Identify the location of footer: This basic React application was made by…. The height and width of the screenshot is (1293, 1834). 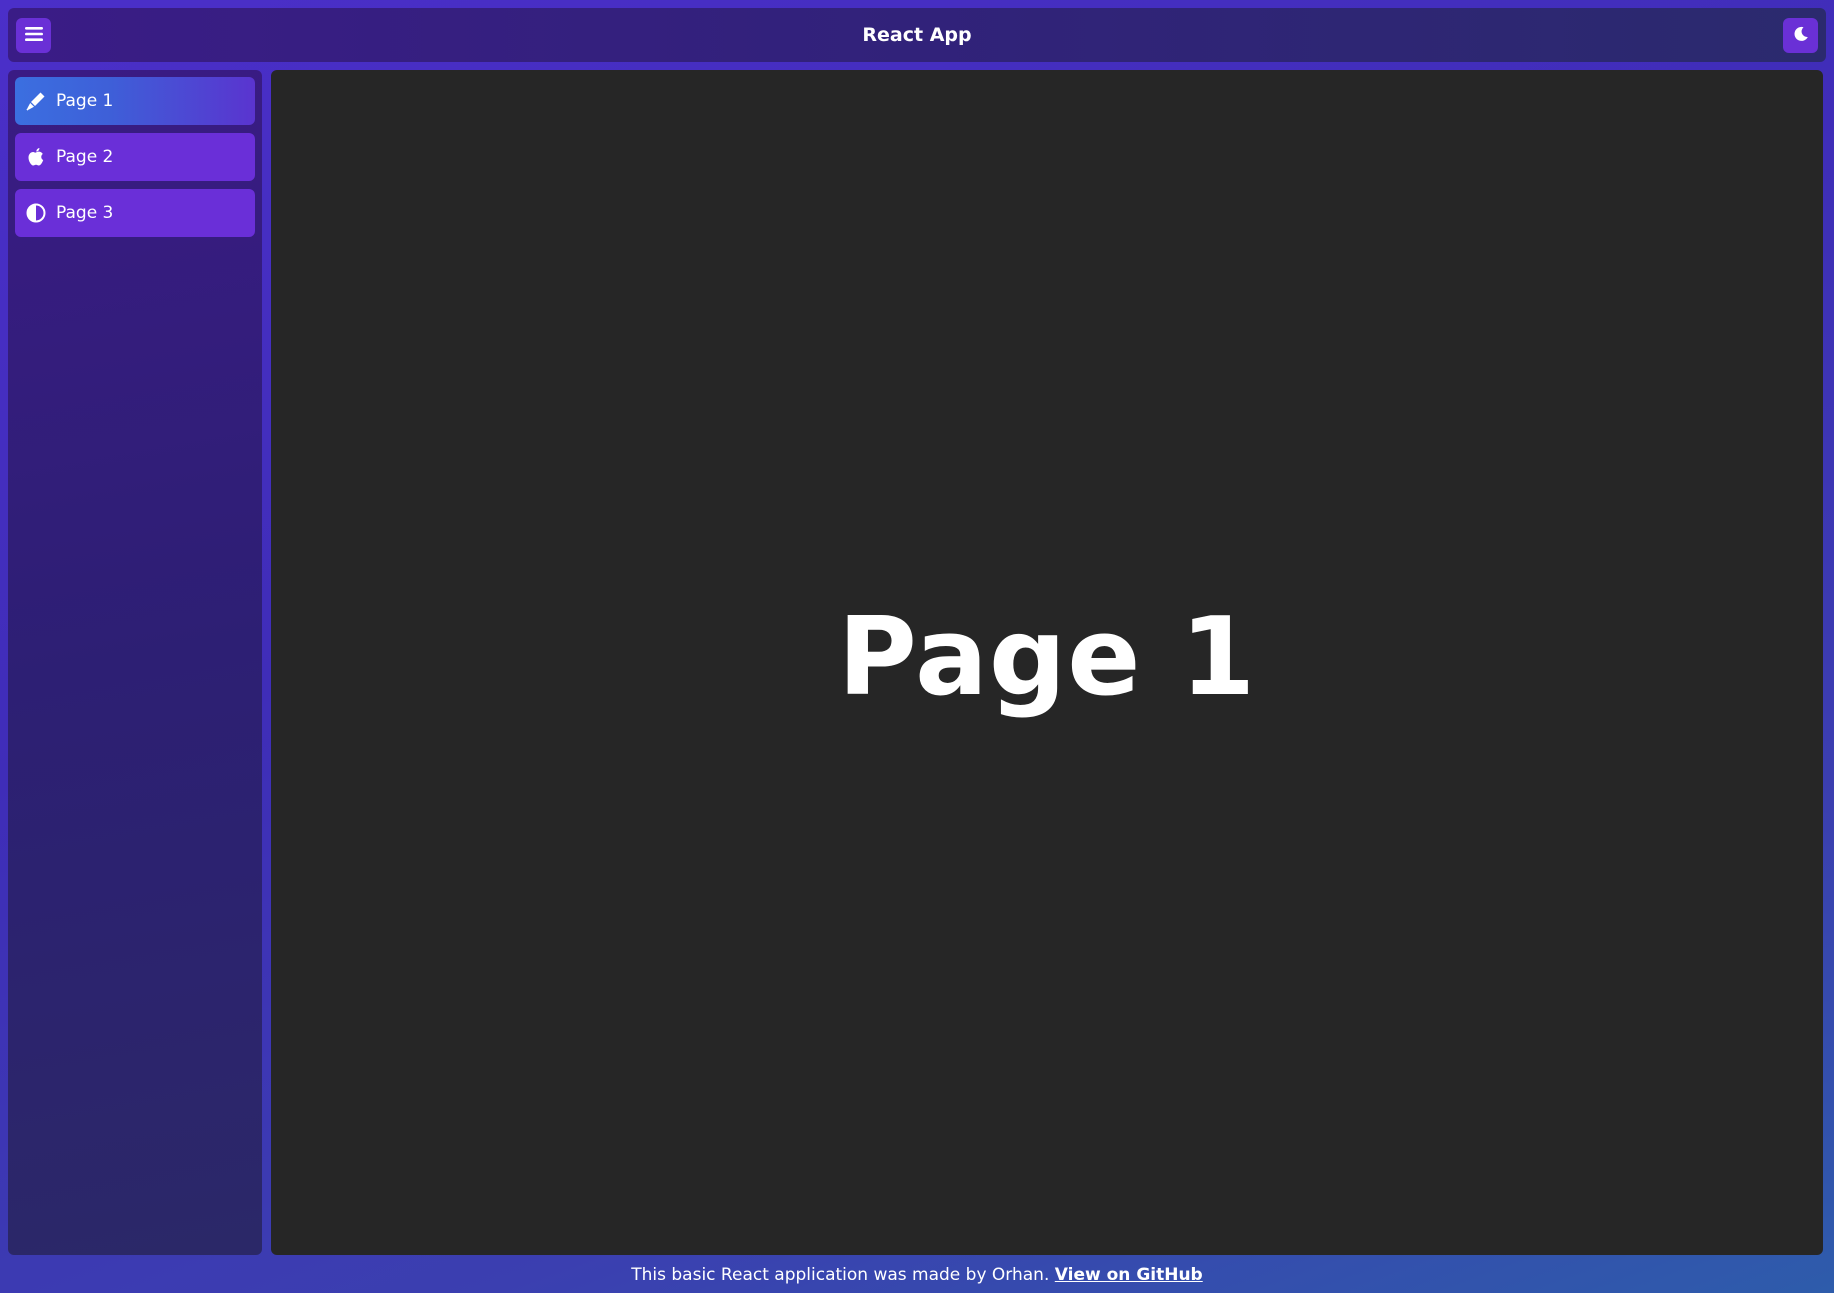
(917, 1275).